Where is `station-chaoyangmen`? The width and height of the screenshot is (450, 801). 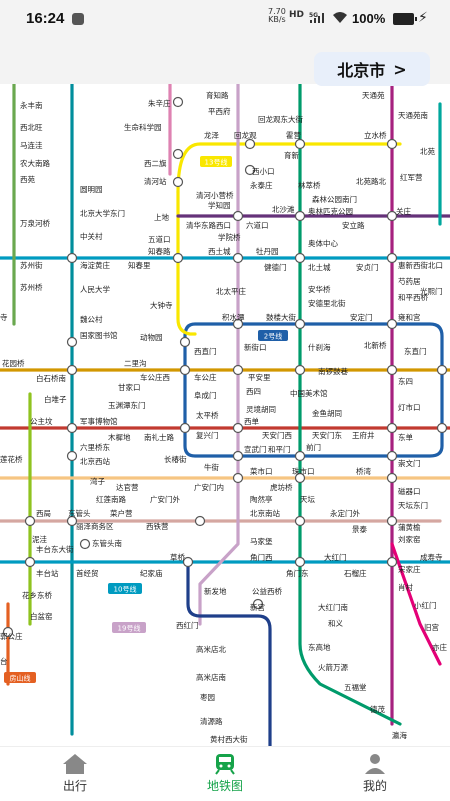 station-chaoyangmen is located at coordinates (442, 370).